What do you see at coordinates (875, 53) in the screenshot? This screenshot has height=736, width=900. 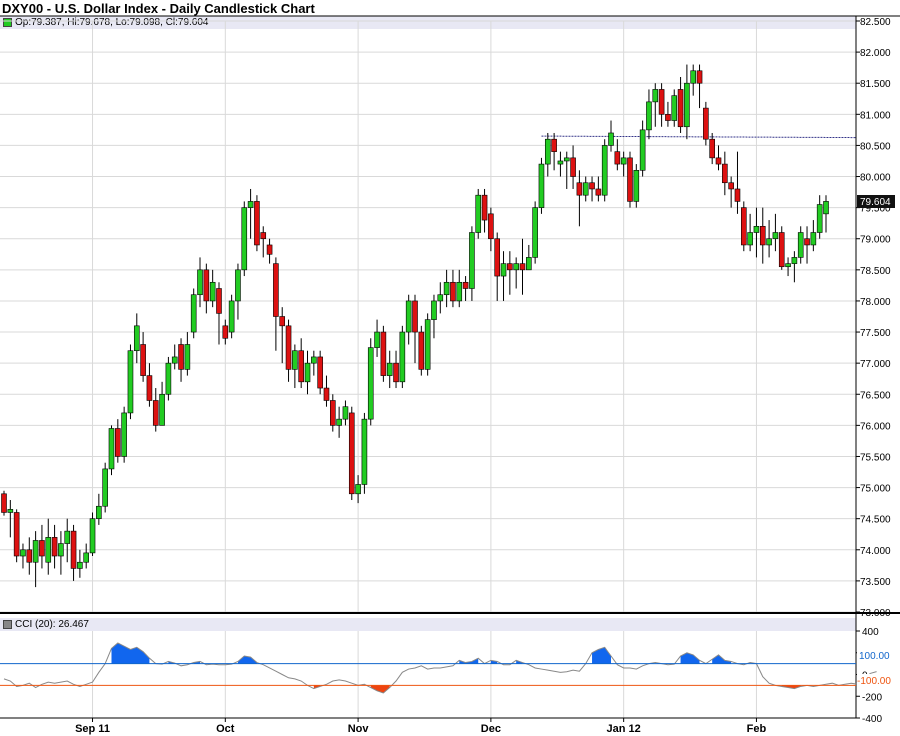 I see `price-tick-label: 82.000` at bounding box center [875, 53].